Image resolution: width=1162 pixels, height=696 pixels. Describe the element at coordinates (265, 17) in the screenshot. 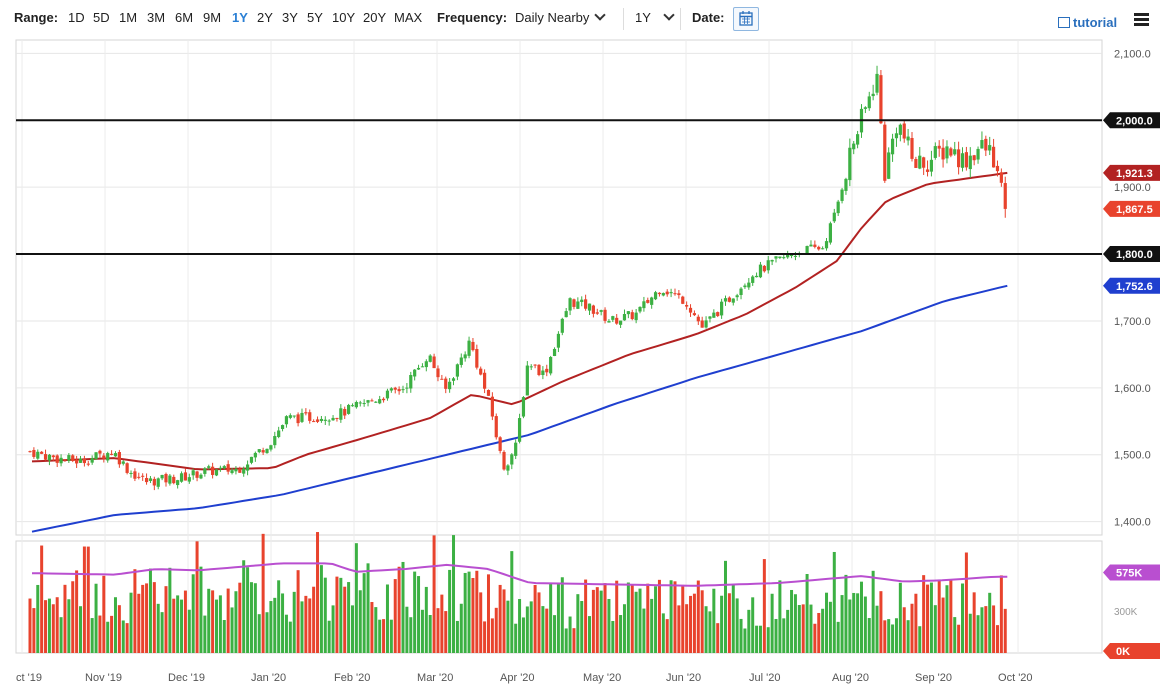

I see `range-2y-button: 2Y` at that location.